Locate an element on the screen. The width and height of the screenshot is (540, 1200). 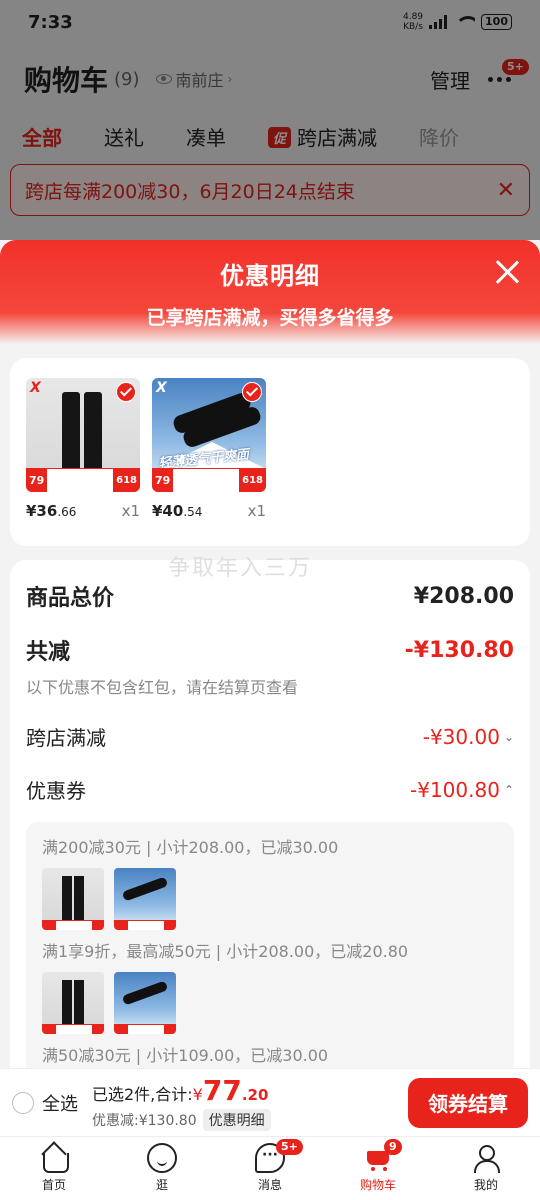
sheet-subtitle: 已享跨店满减，买得多省得多 is located at coordinates (270, 318).